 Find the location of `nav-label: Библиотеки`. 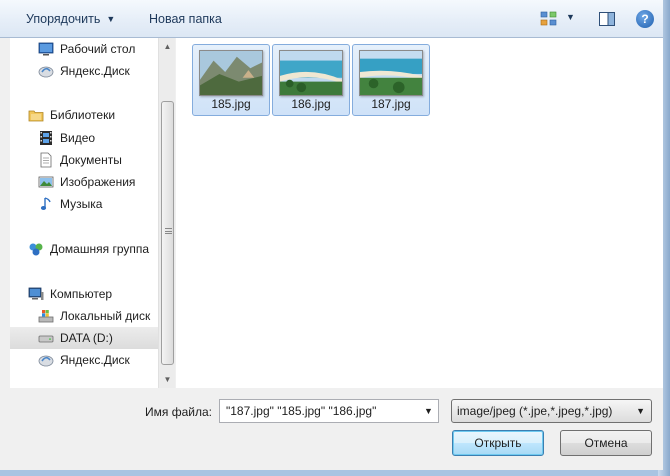

nav-label: Библиотеки is located at coordinates (83, 115).